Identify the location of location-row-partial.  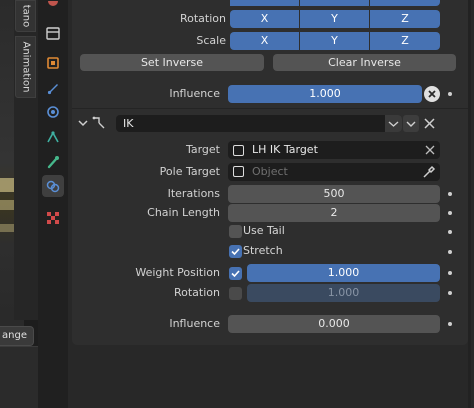
(335, 3).